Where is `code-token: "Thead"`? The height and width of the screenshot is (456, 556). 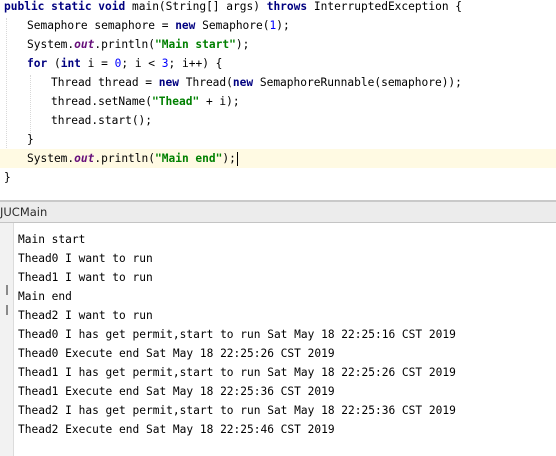 code-token: "Thead" is located at coordinates (176, 101).